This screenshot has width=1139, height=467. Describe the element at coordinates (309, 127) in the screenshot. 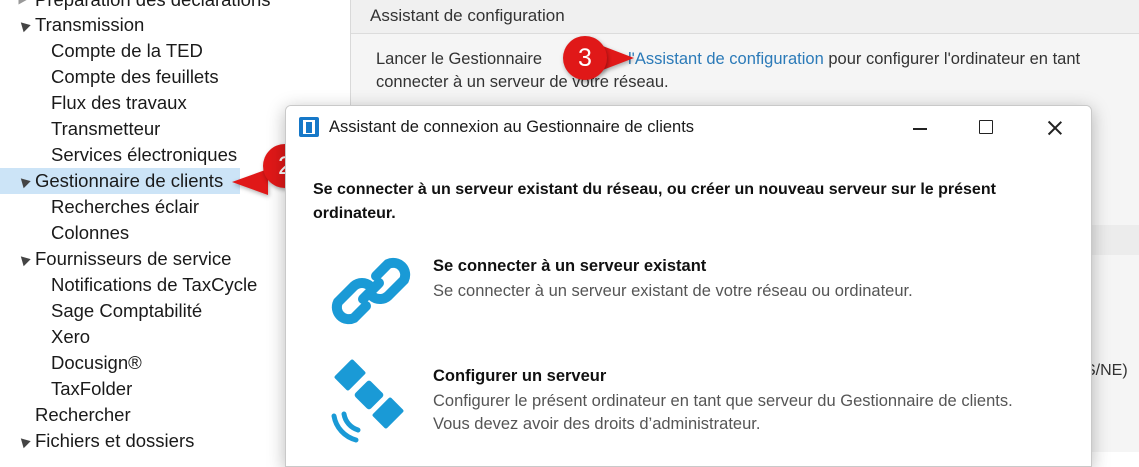

I see `taxcycle-app-icon` at that location.